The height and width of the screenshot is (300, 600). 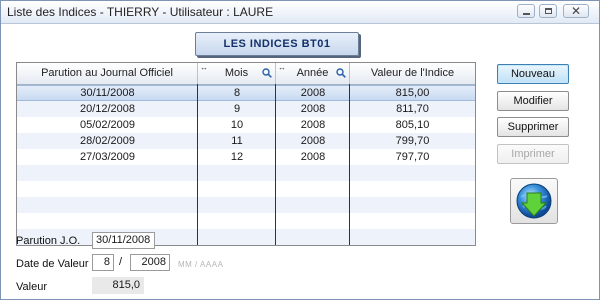 I want to click on column-header-valeur: Valeur de l'Indice, so click(x=412, y=73).